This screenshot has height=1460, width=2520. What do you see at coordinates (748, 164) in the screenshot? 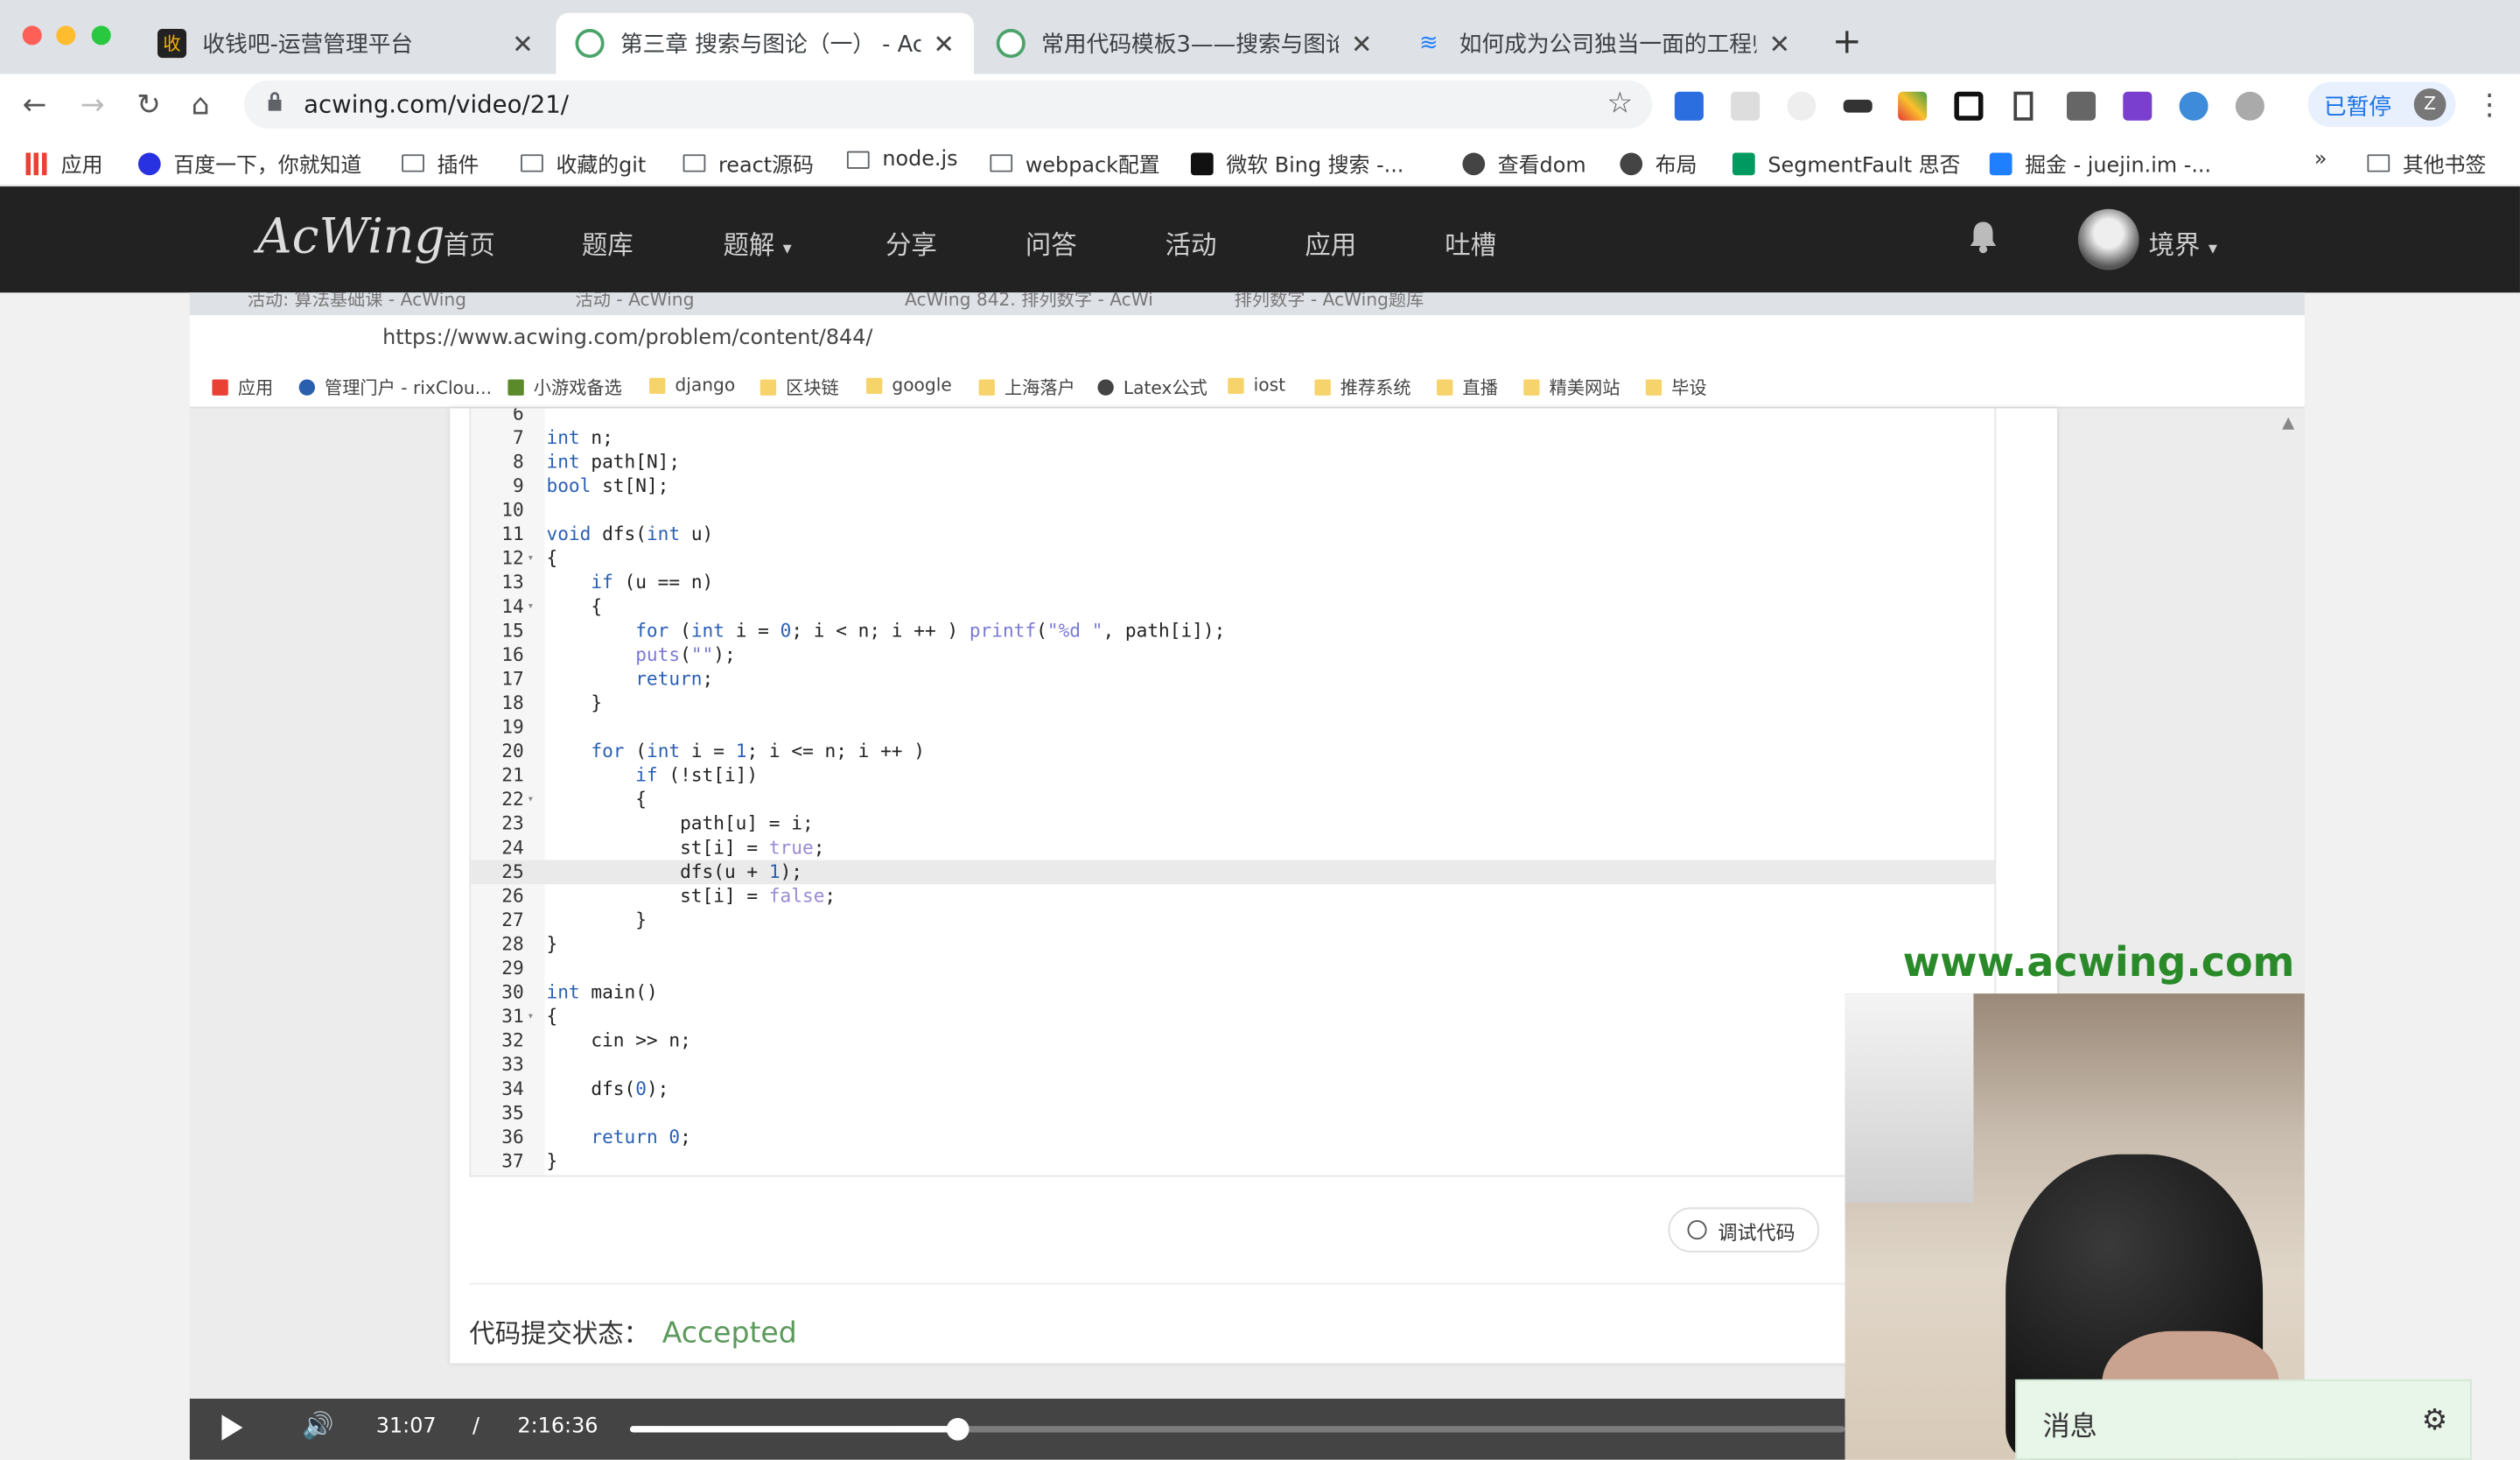
I see `bookmark-folder: react源码` at bounding box center [748, 164].